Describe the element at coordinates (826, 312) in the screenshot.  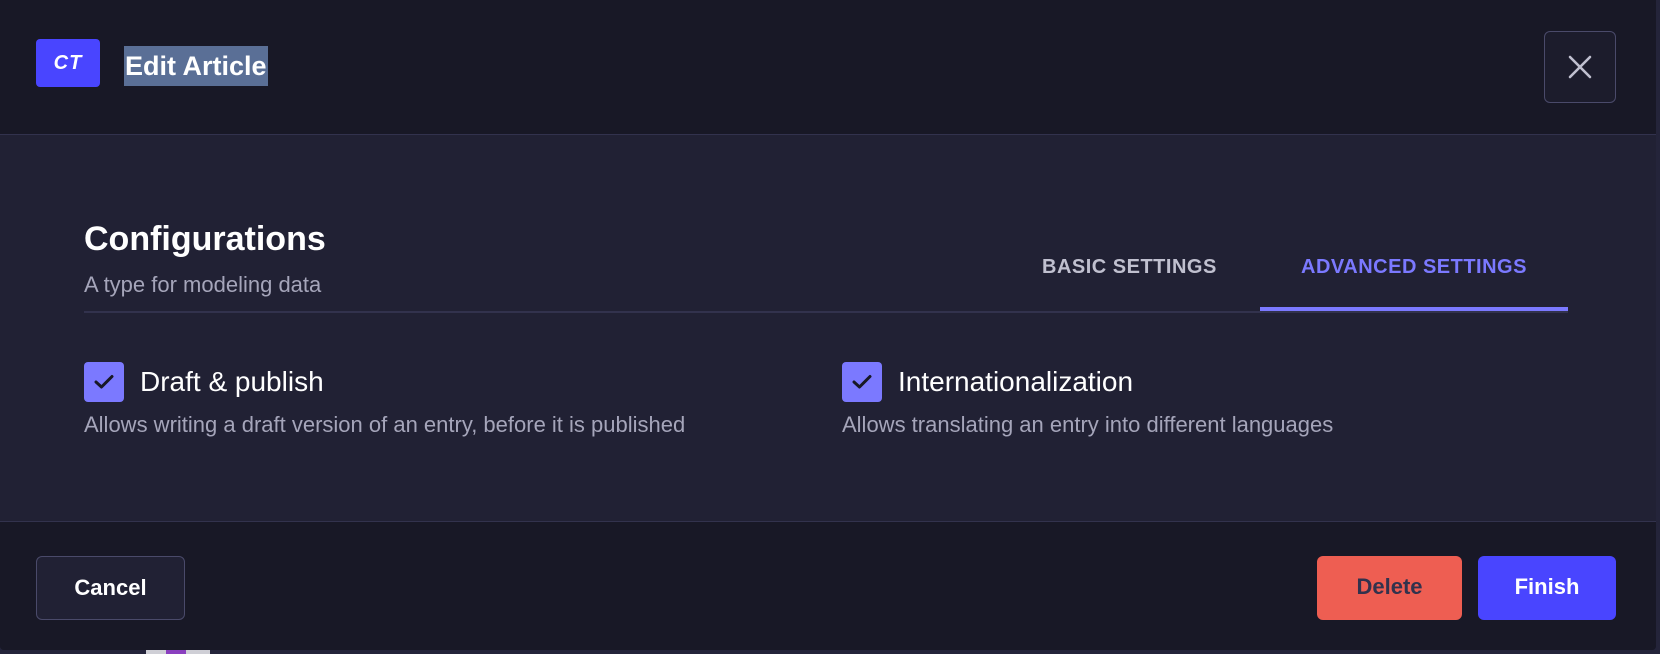
I see `tabs-divider` at that location.